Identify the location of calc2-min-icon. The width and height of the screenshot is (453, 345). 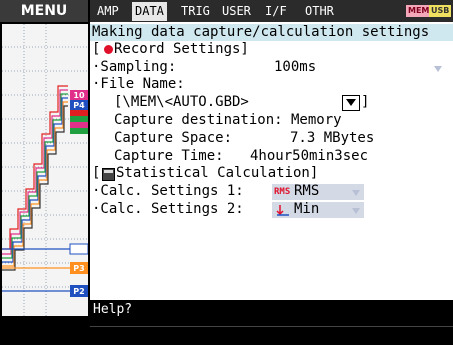
(283, 210).